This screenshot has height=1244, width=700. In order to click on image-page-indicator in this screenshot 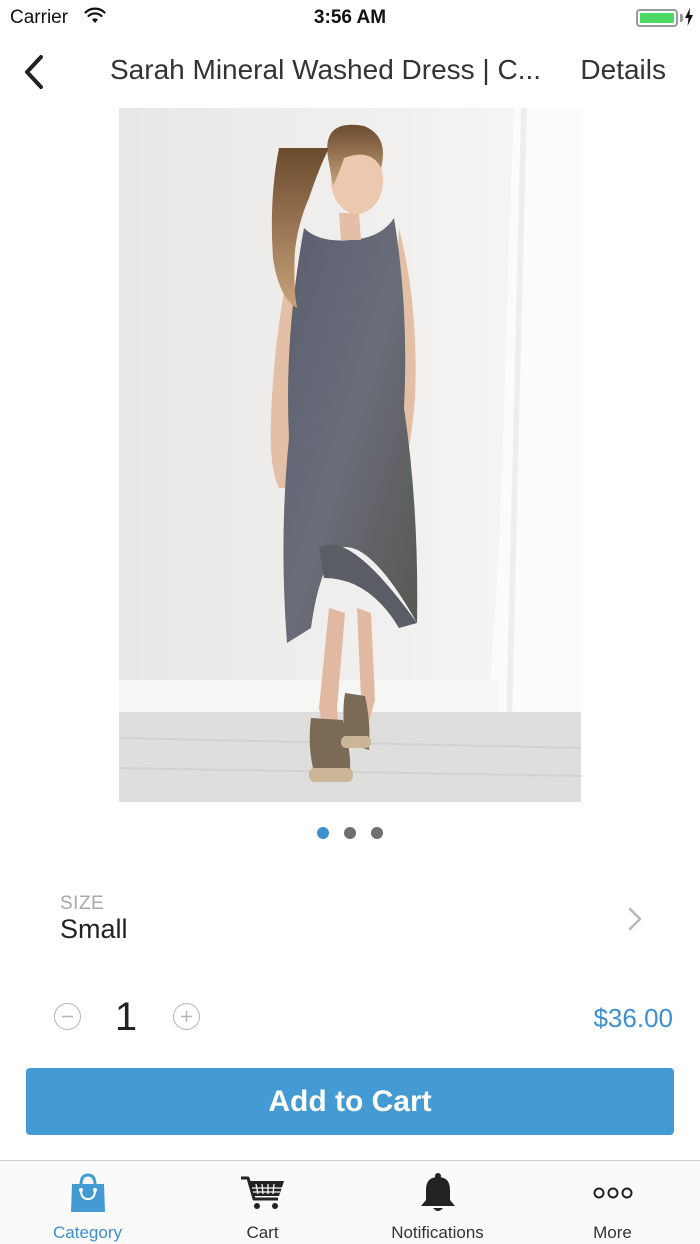, I will do `click(350, 833)`.